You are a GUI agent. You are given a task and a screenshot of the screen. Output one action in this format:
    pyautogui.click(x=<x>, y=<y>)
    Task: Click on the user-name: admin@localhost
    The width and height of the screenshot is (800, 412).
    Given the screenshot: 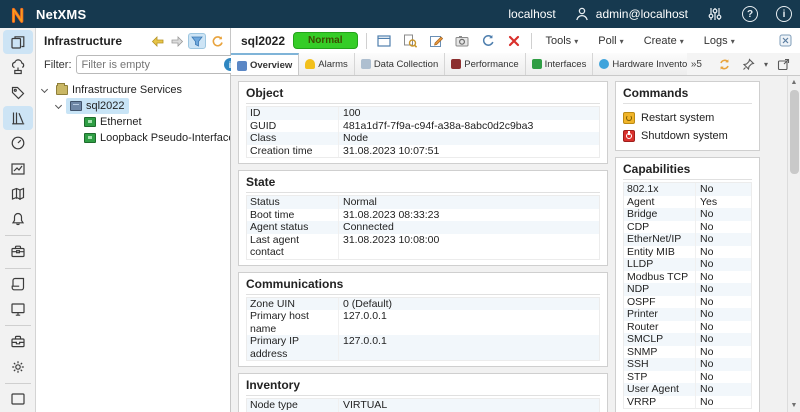 What is the action you would take?
    pyautogui.click(x=641, y=14)
    